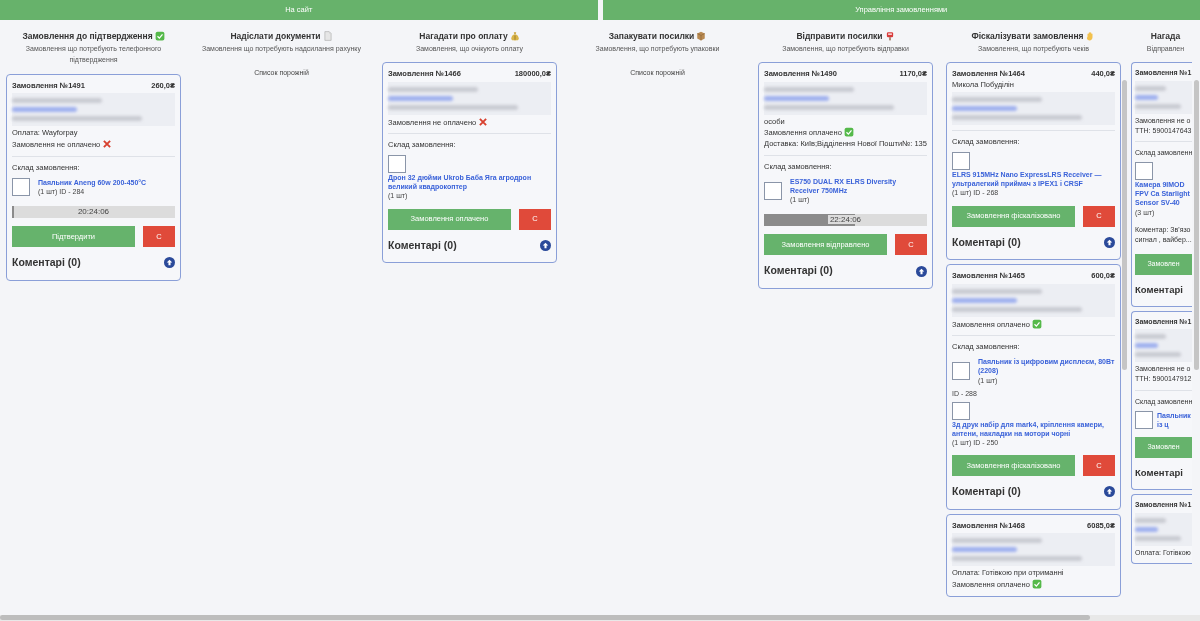  Describe the element at coordinates (275, 36) in the screenshot. I see `column-title: Надіслати документи` at that location.